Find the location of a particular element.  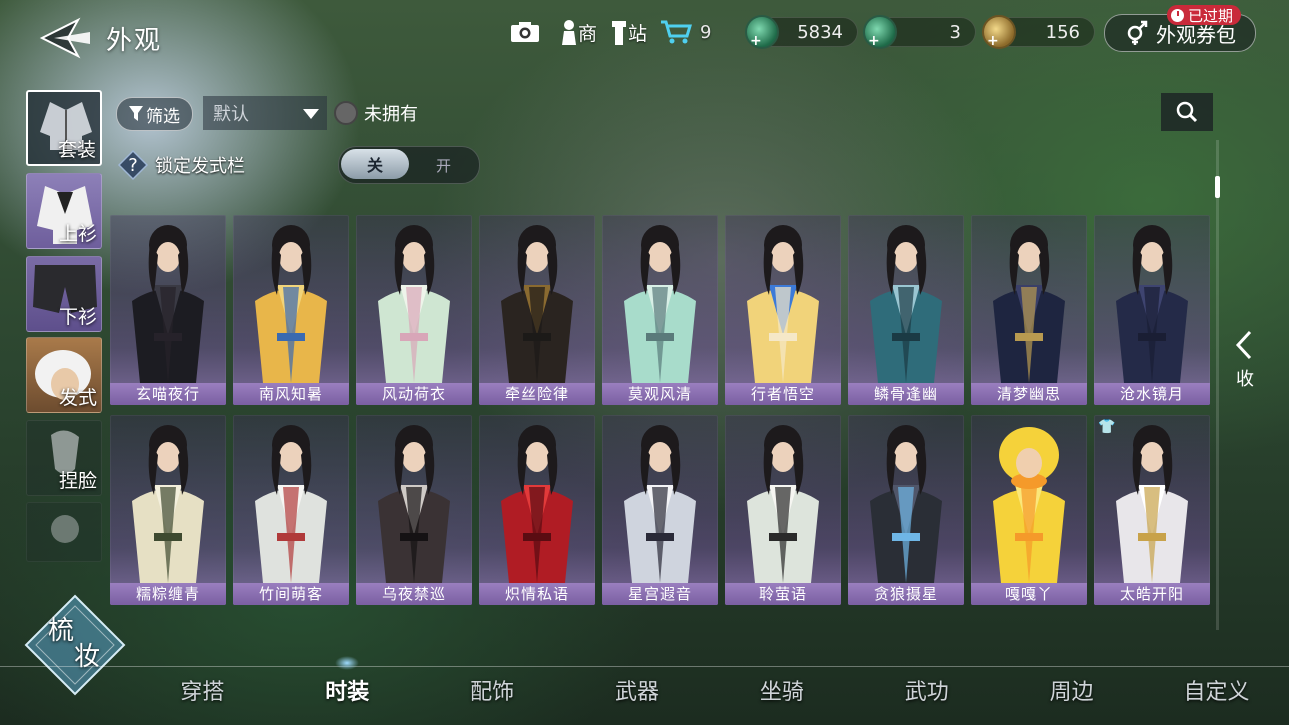

side-tab-bottom: 下衫 is located at coordinates (64, 294).